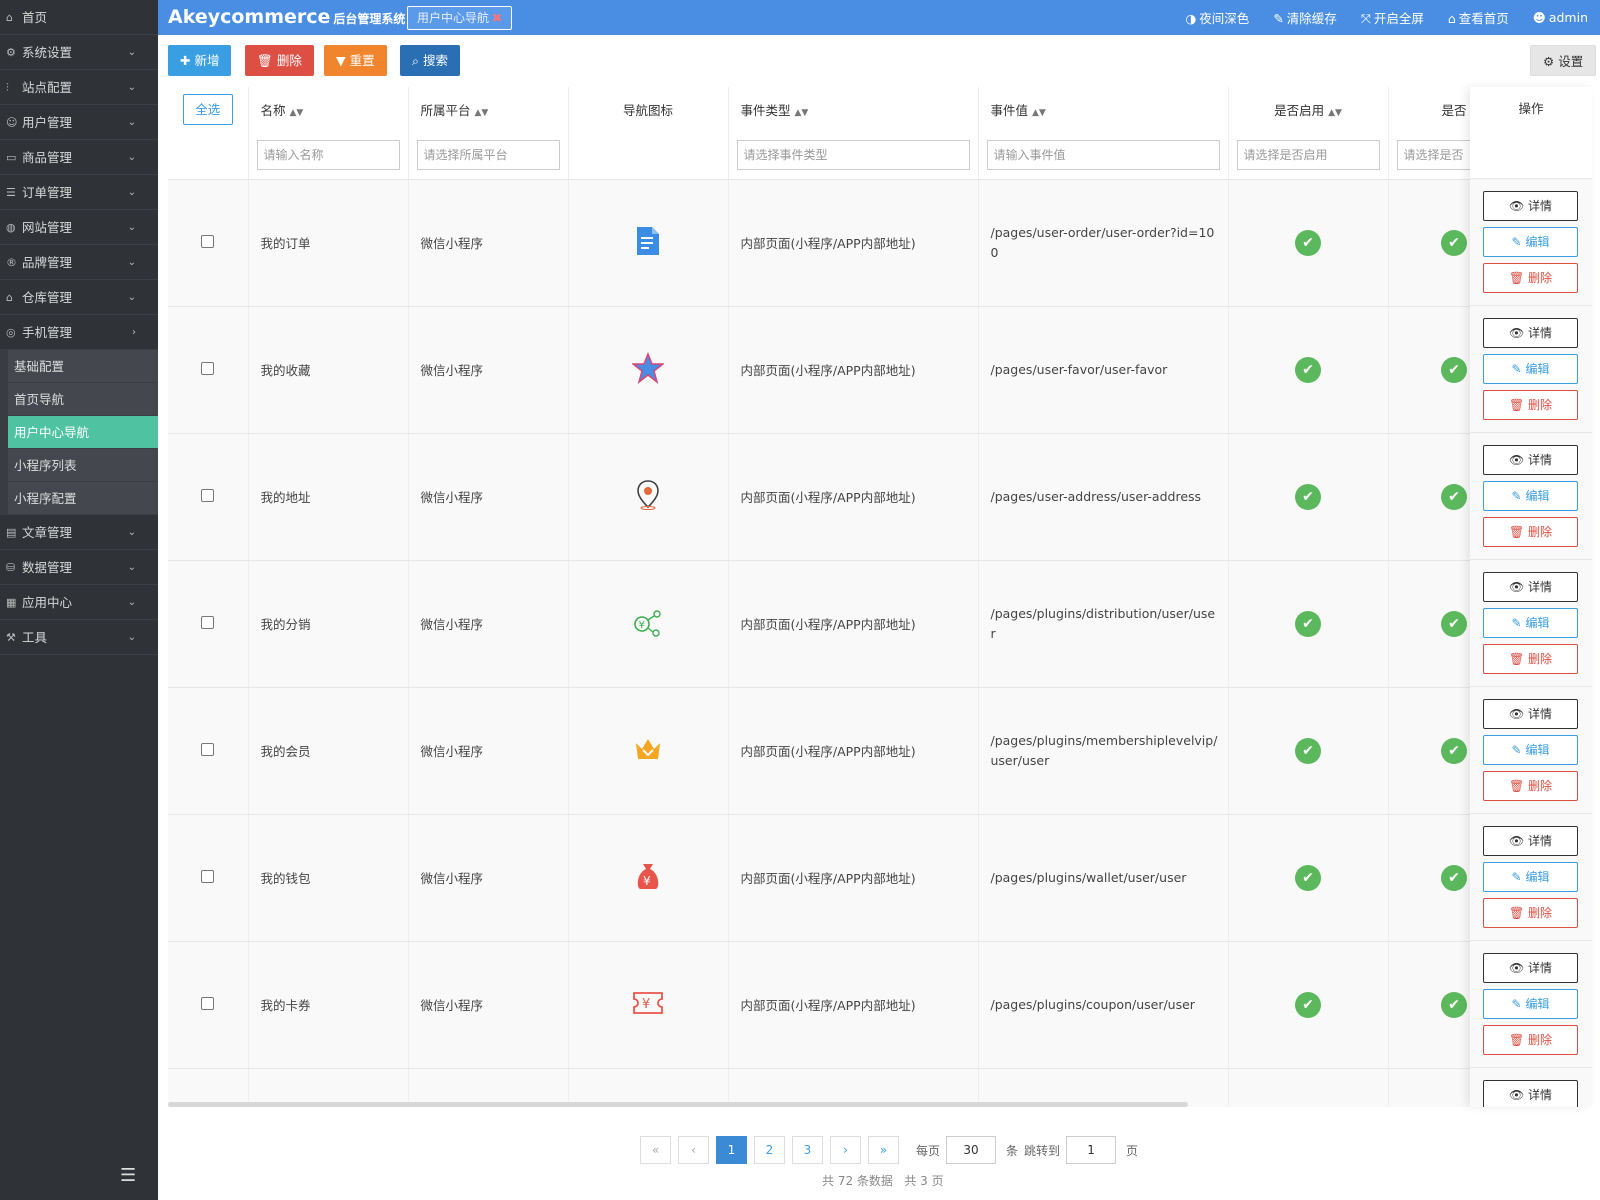 This screenshot has width=1600, height=1200. Describe the element at coordinates (79, 465) in the screenshot. I see `sidebar-subitem: 小程序列表` at that location.